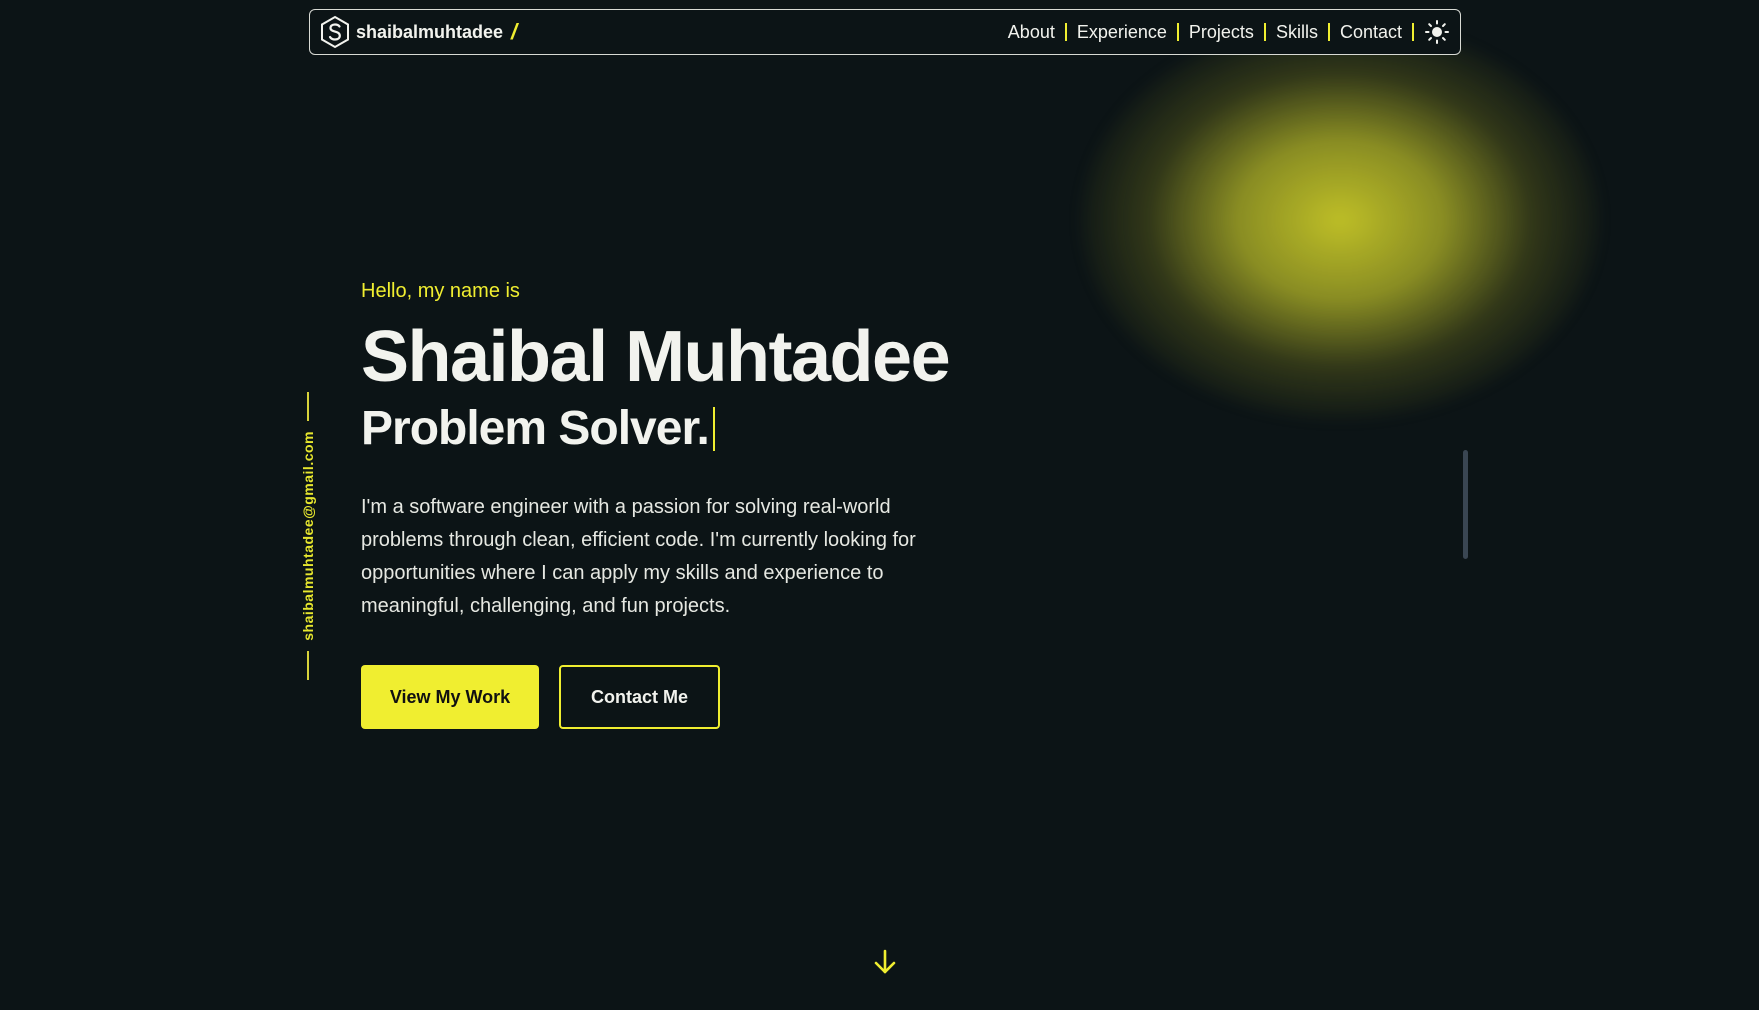 The image size is (1759, 1010). I want to click on scroll-down-button, so click(885, 962).